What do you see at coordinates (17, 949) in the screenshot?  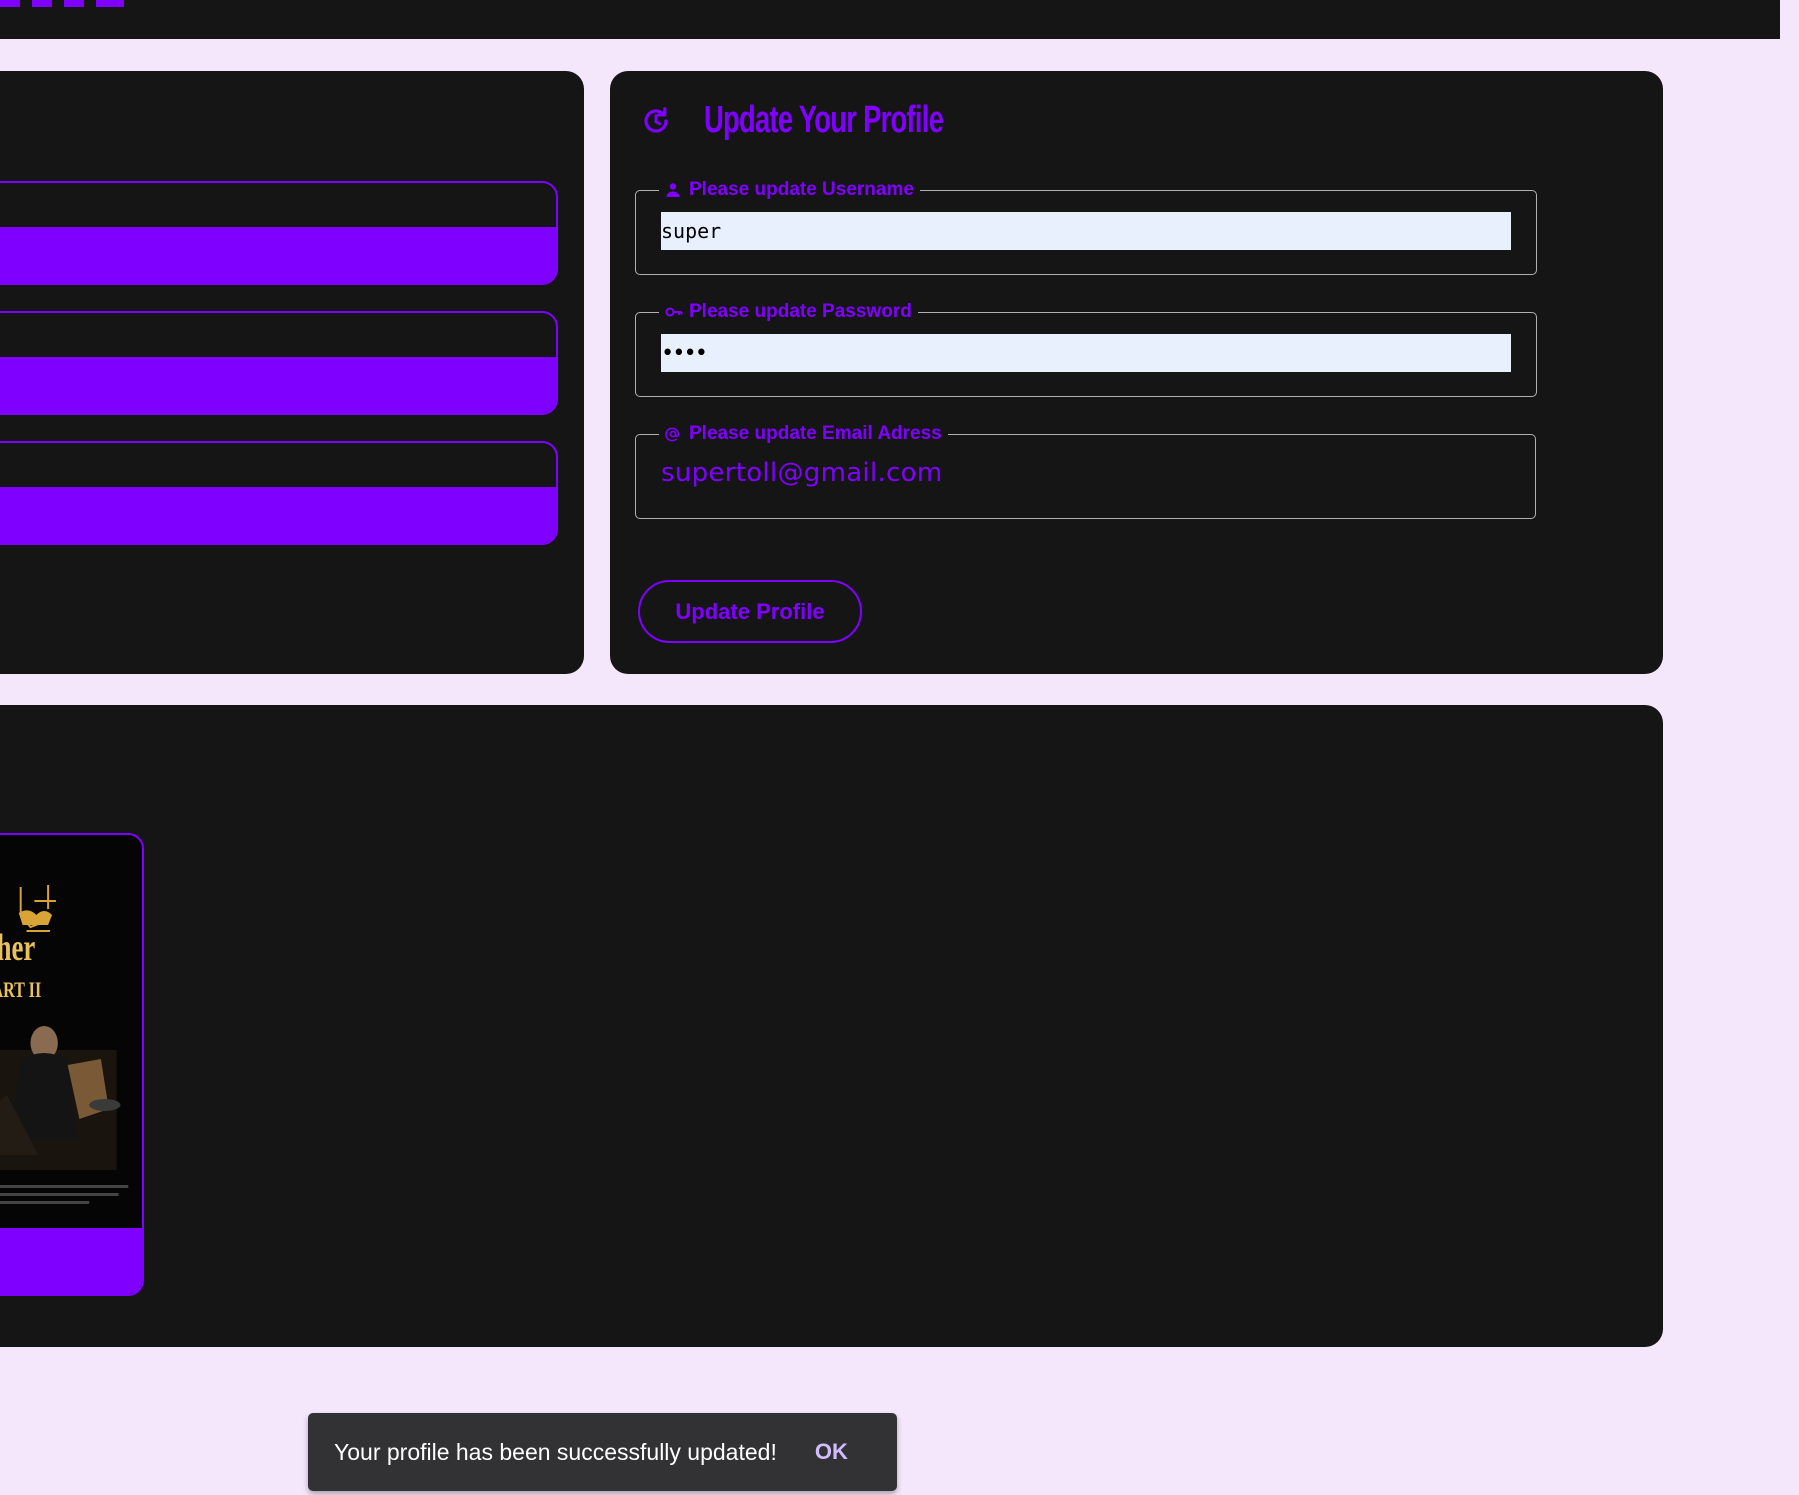 I see `poster-title: Father` at bounding box center [17, 949].